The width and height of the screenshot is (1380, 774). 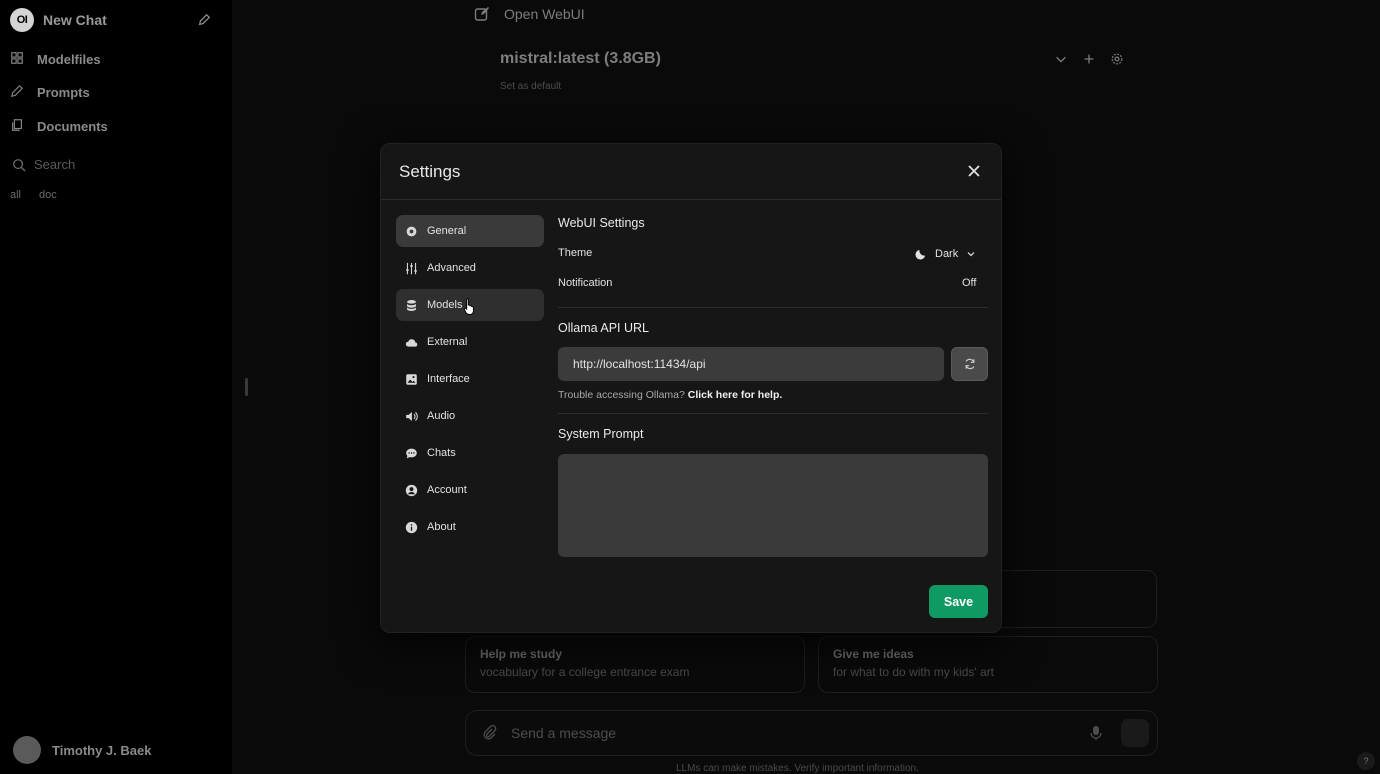 What do you see at coordinates (102, 750) in the screenshot?
I see `user-name: Timothy J. Baek` at bounding box center [102, 750].